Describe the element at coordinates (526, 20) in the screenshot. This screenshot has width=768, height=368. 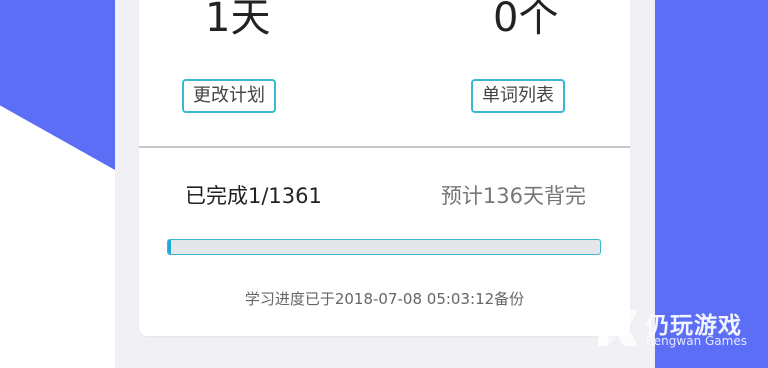
I see `words-learned-value: 0个` at that location.